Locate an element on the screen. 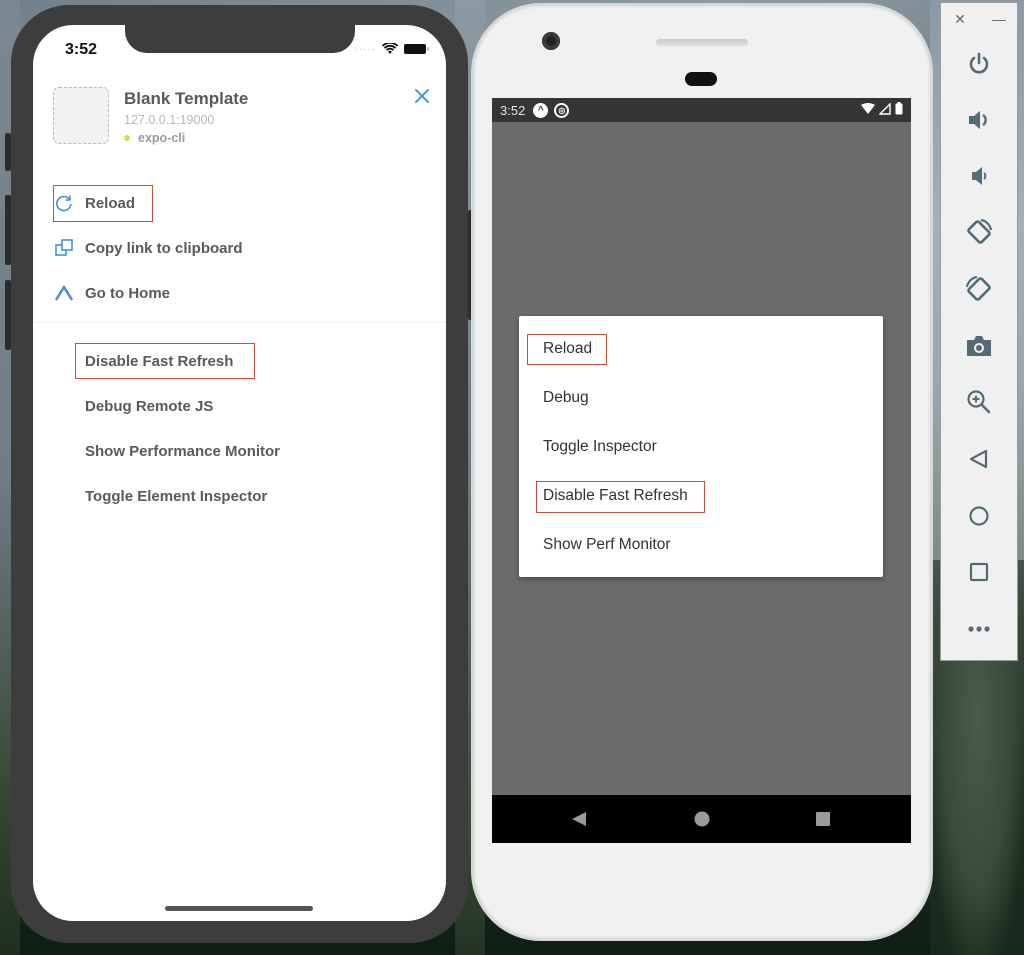 The height and width of the screenshot is (955, 1024). runtime-label: expo-cli is located at coordinates (162, 138).